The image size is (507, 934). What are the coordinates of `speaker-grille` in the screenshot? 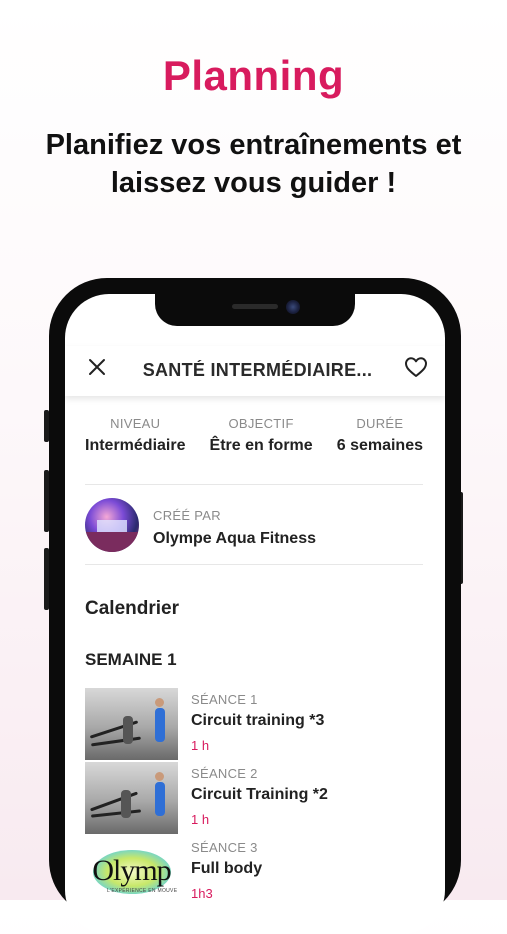 It's located at (255, 306).